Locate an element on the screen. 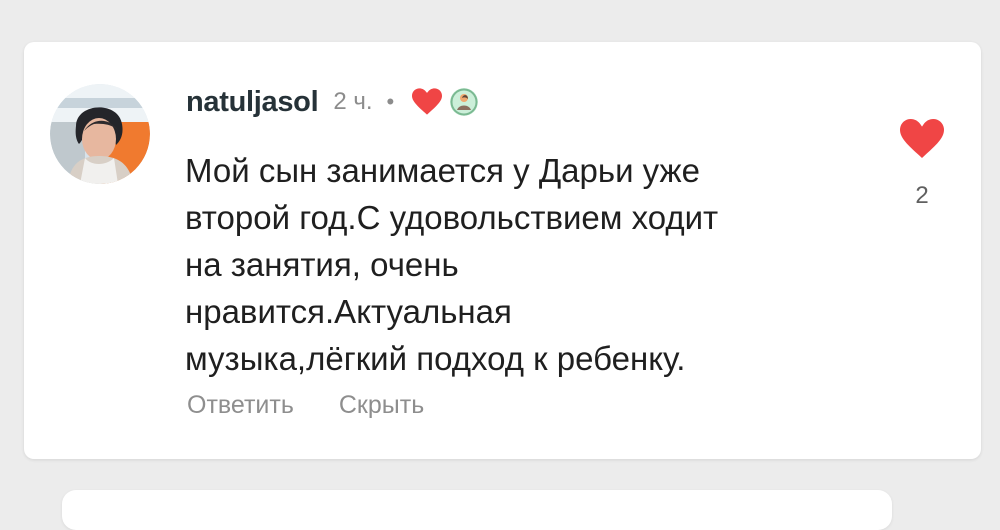  like-control: 2 is located at coordinates (922, 165).